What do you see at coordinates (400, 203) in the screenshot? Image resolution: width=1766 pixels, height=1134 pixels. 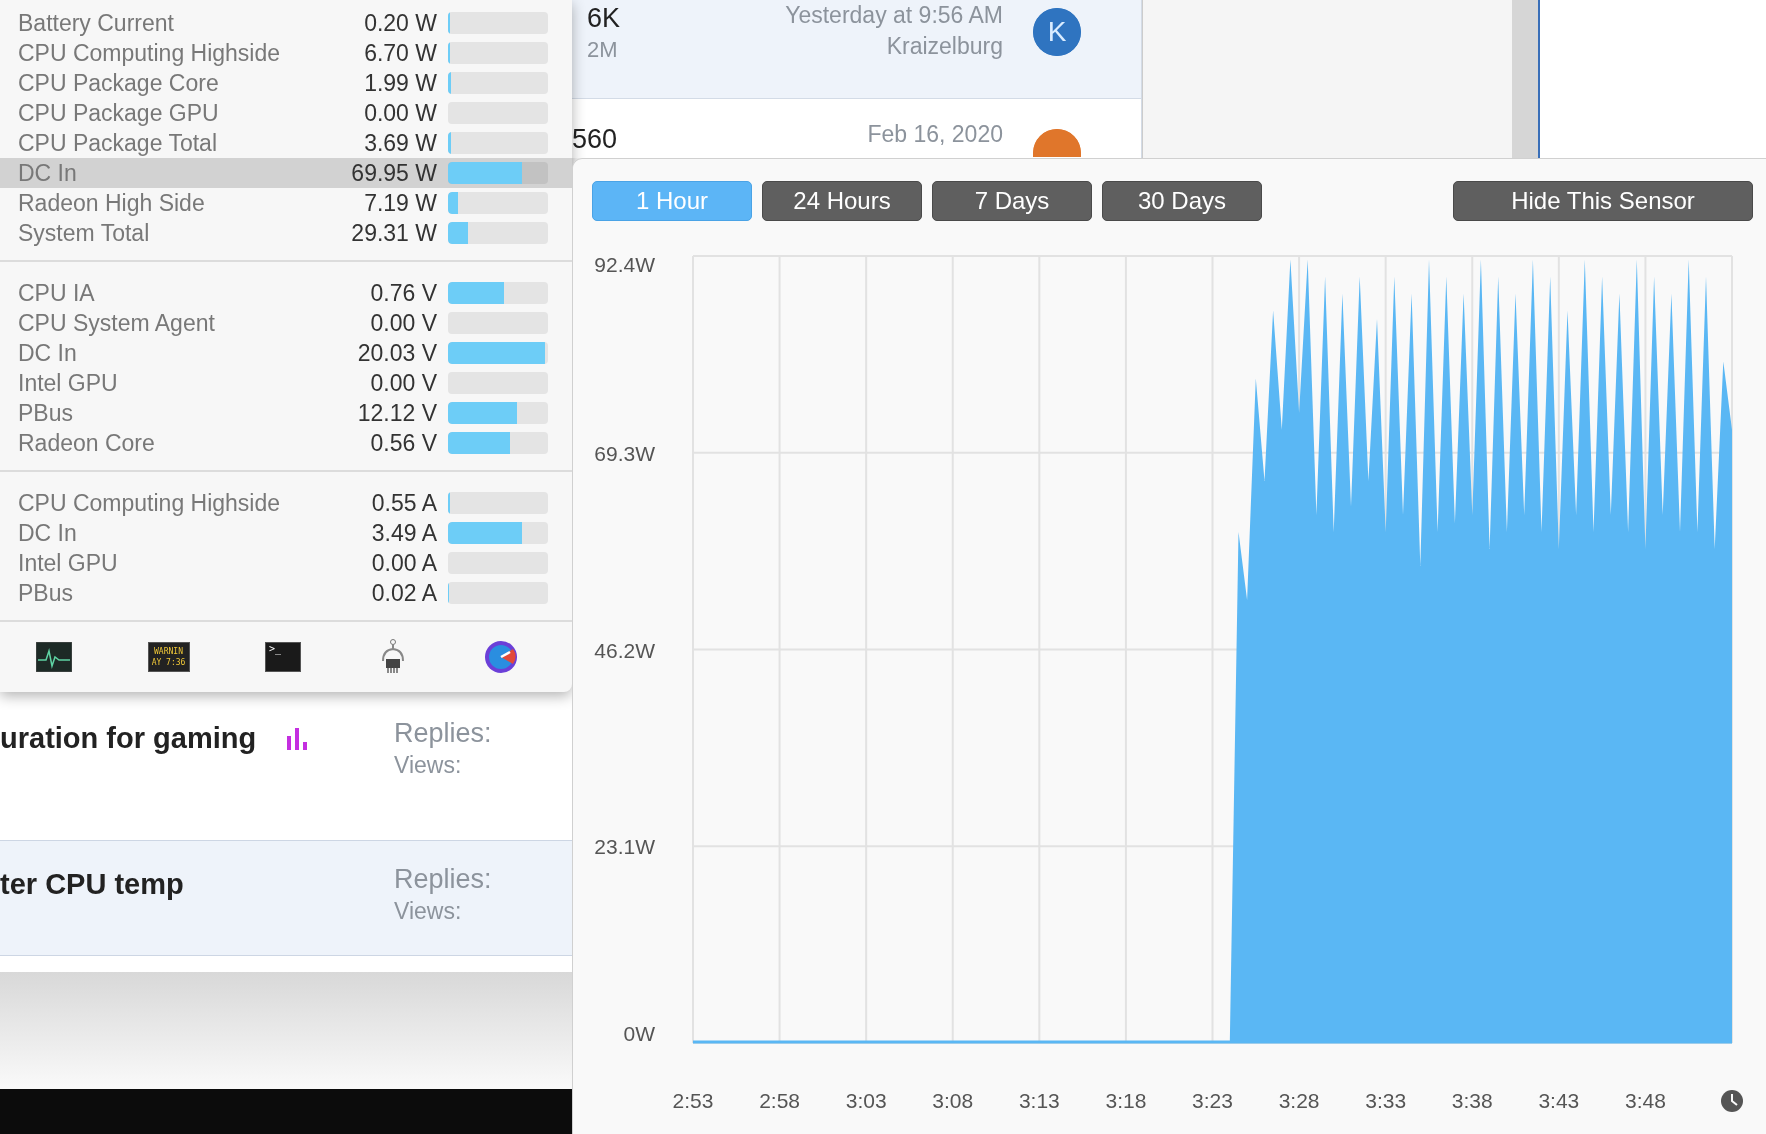 I see `sensor-reading: 7.19 W` at bounding box center [400, 203].